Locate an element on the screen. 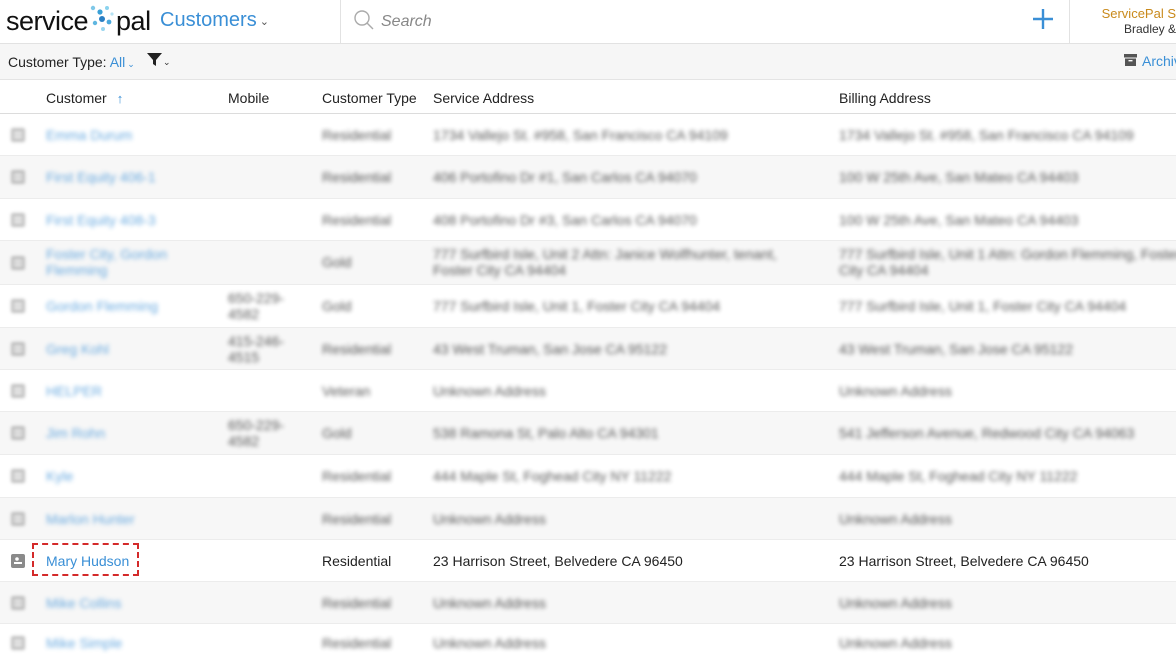  servicepal-logo: service pal is located at coordinates (78, 21).